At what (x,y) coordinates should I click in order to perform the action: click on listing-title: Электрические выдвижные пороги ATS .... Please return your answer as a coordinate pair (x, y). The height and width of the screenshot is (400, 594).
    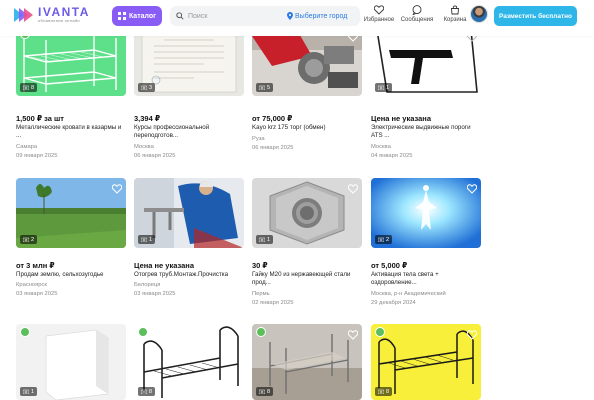
    Looking at the image, I should click on (427, 132).